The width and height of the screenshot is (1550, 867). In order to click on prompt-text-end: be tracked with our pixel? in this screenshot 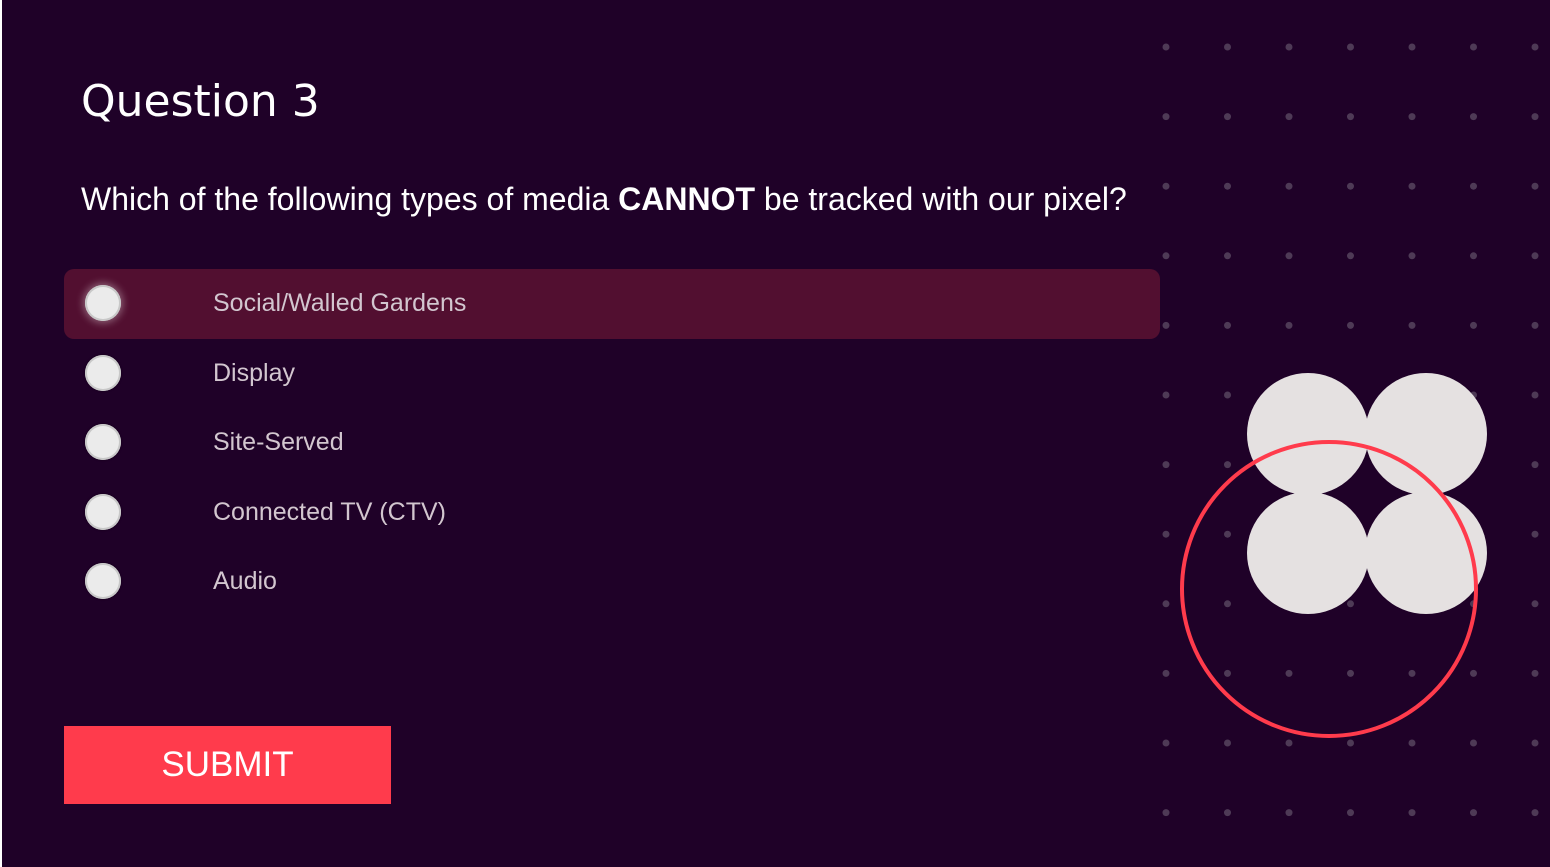, I will do `click(941, 199)`.